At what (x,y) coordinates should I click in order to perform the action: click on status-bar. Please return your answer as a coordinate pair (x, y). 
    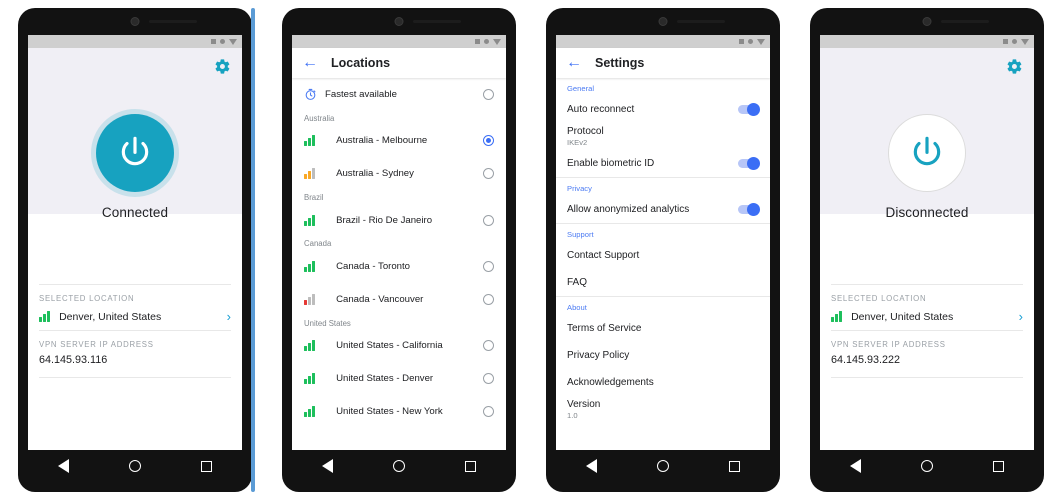
    Looking at the image, I should click on (663, 41).